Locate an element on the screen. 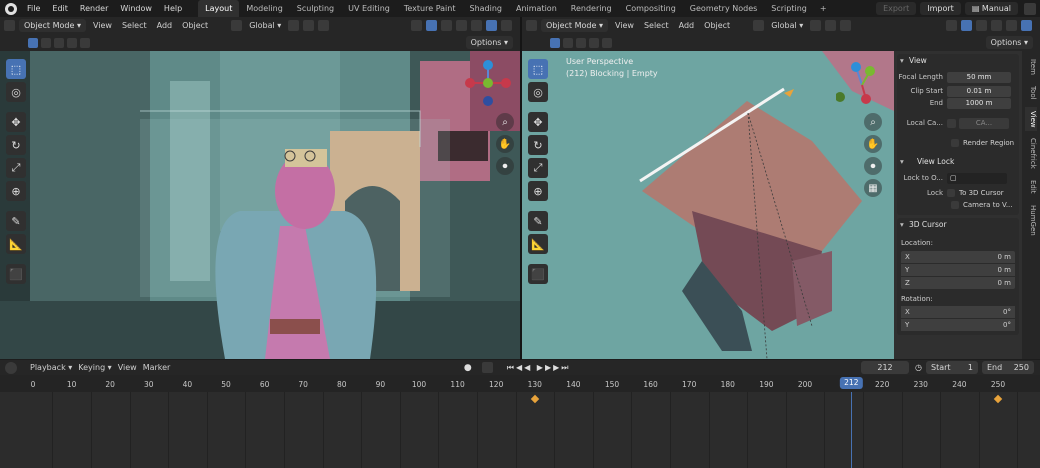 This screenshot has width=1040, height=468. menu-help: Help is located at coordinates (173, 8).